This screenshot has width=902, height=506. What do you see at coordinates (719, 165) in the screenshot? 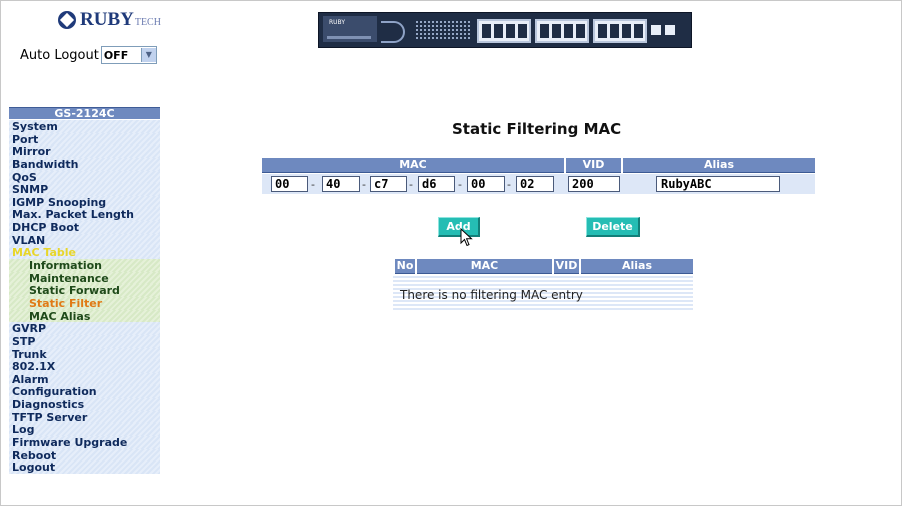
I see `form-header-alias: Alias` at bounding box center [719, 165].